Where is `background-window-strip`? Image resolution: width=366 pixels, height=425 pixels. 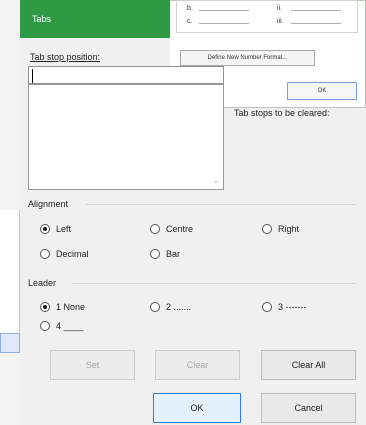 background-window-strip is located at coordinates (10, 280).